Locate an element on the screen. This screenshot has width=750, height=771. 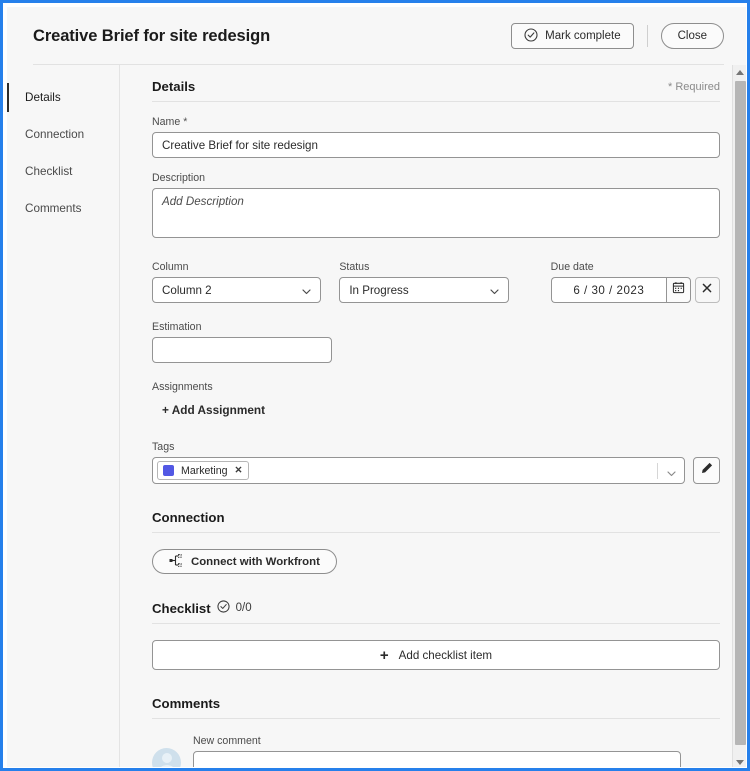
details-heading: Details is located at coordinates (174, 86).